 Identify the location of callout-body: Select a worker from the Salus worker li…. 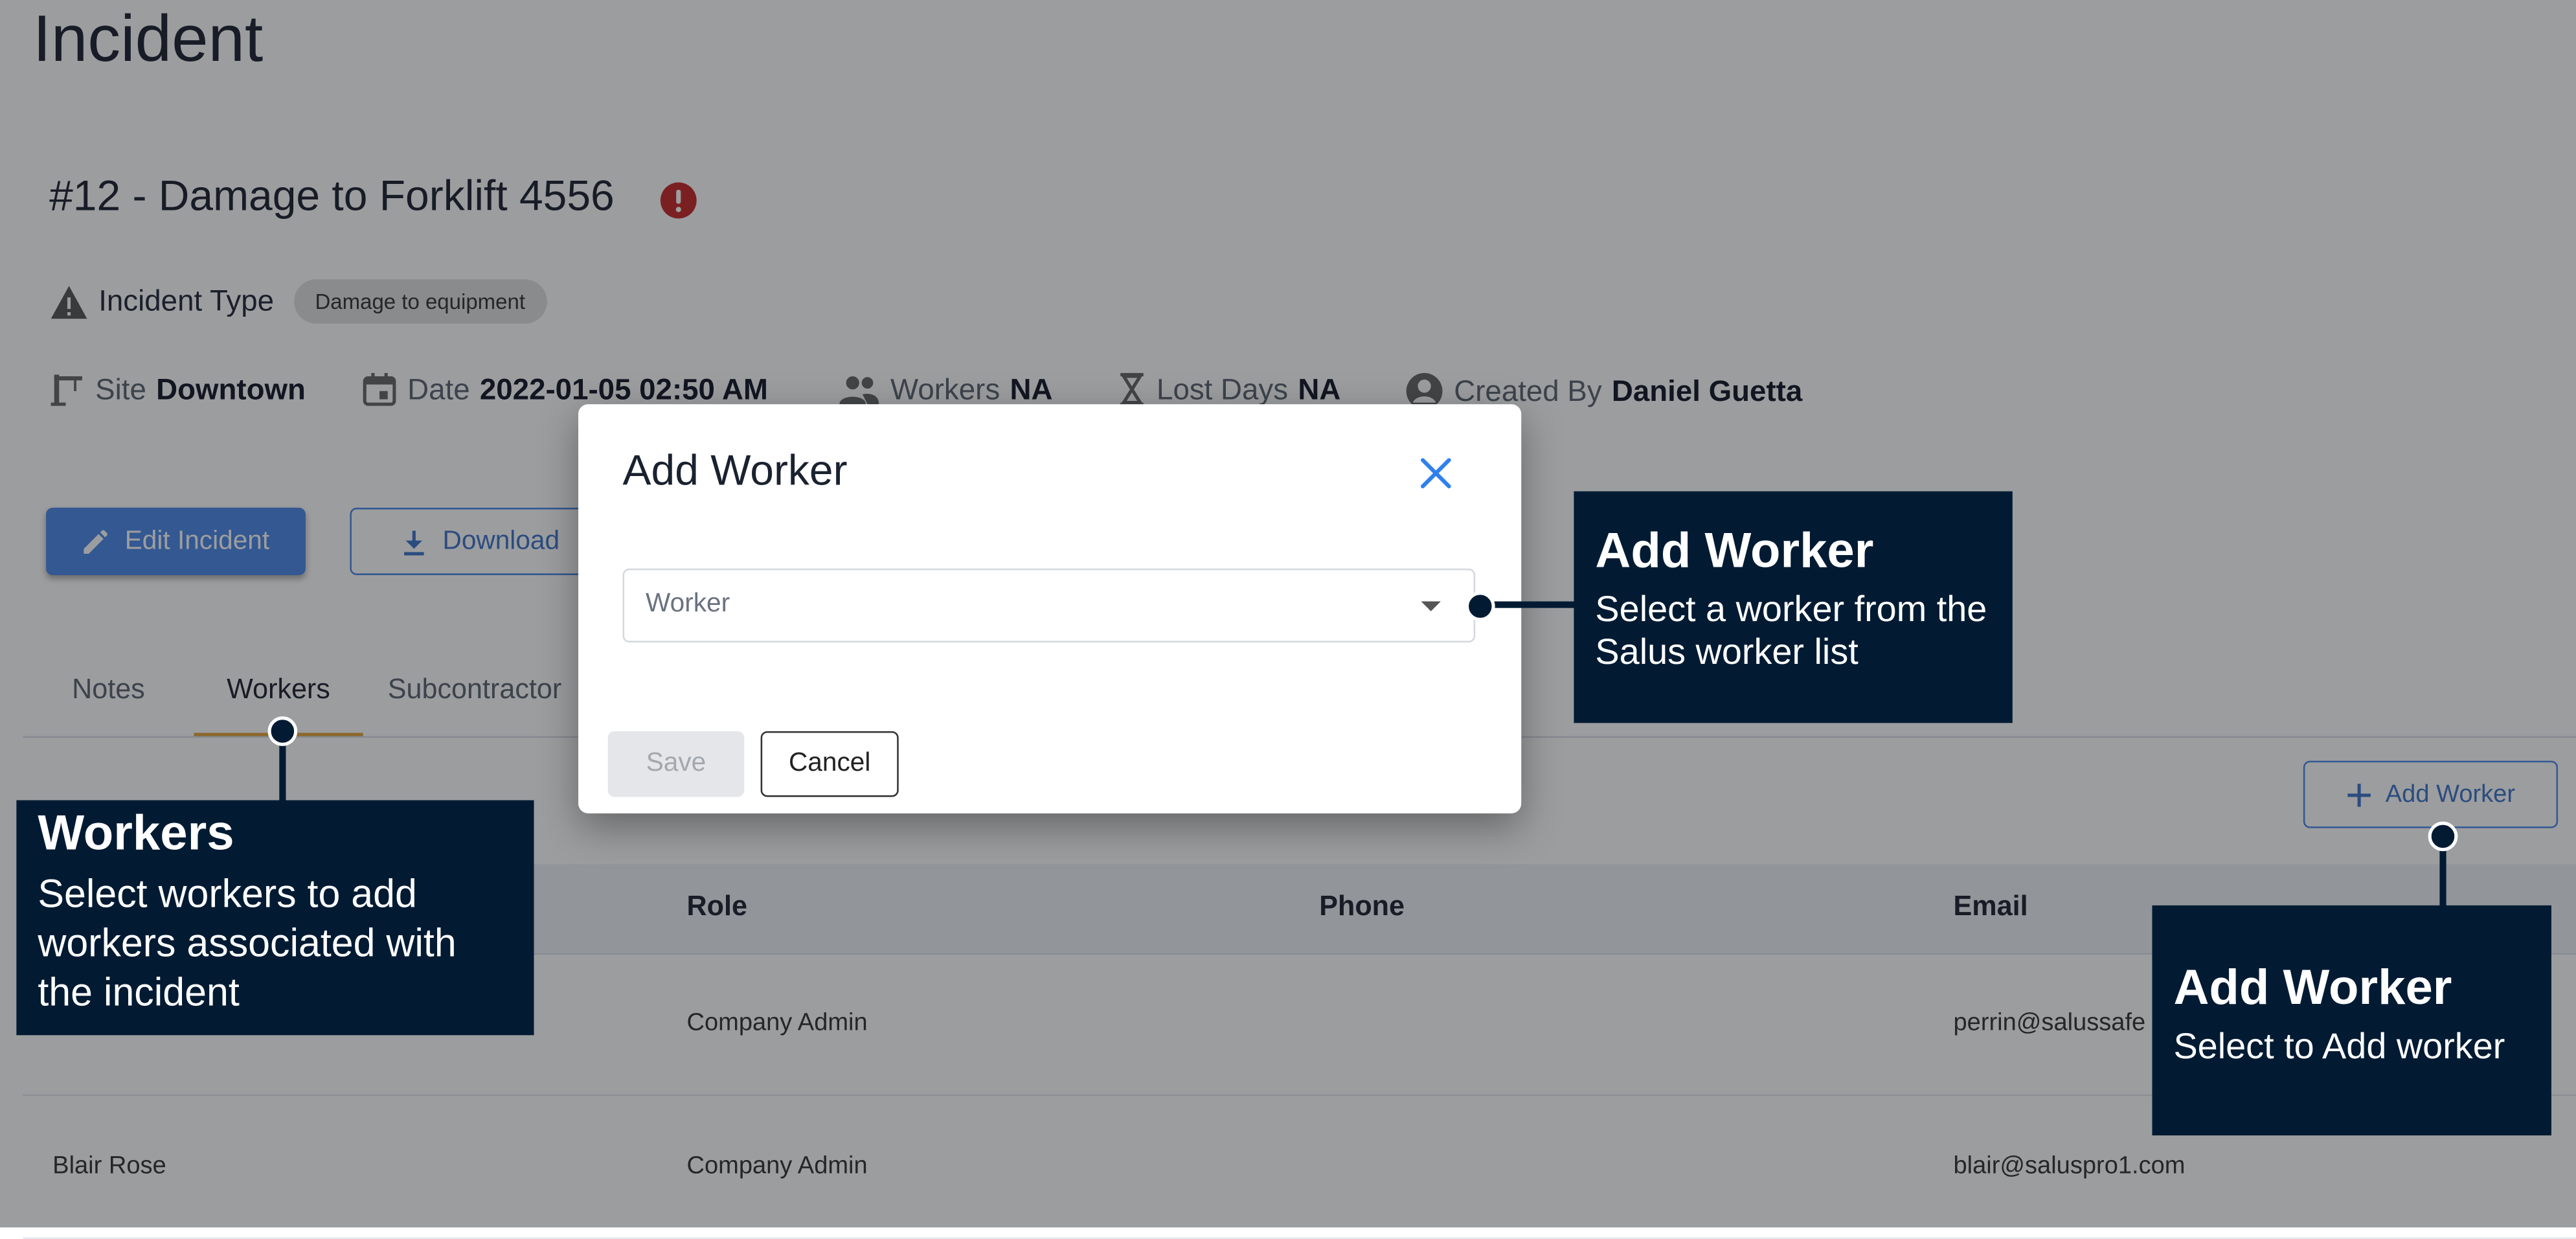
(1791, 630).